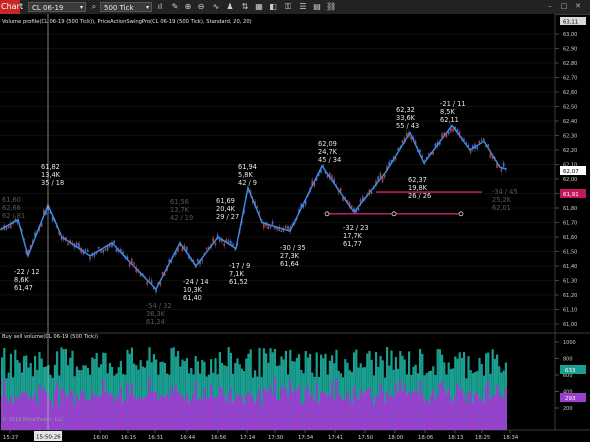 The image size is (590, 442). Describe the element at coordinates (447, 112) in the screenshot. I see `swing-label-line: 8,5K` at that location.